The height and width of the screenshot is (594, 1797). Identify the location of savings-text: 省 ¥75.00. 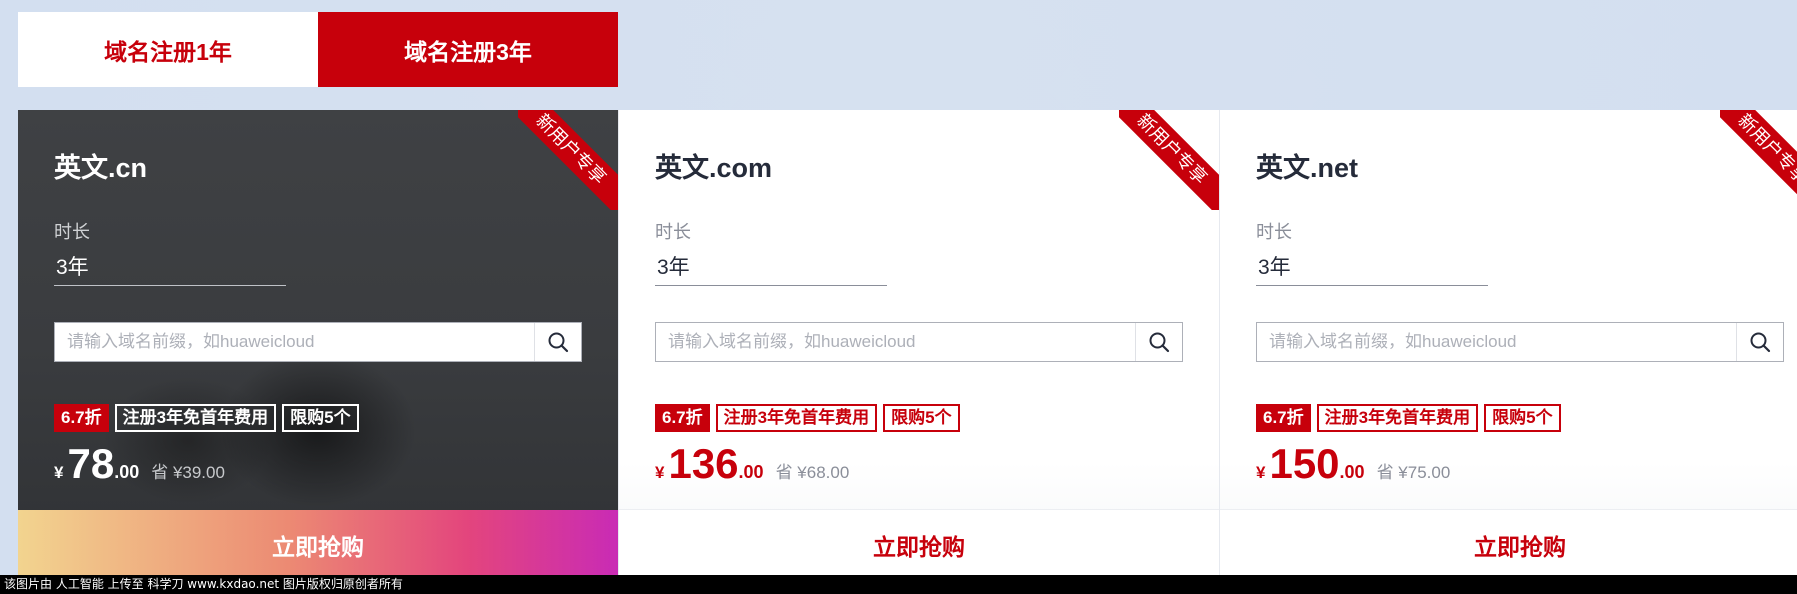
(1413, 472).